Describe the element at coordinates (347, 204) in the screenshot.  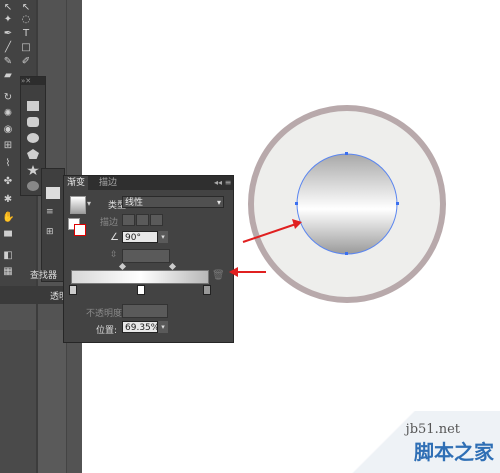
I see `gradient-disc` at that location.